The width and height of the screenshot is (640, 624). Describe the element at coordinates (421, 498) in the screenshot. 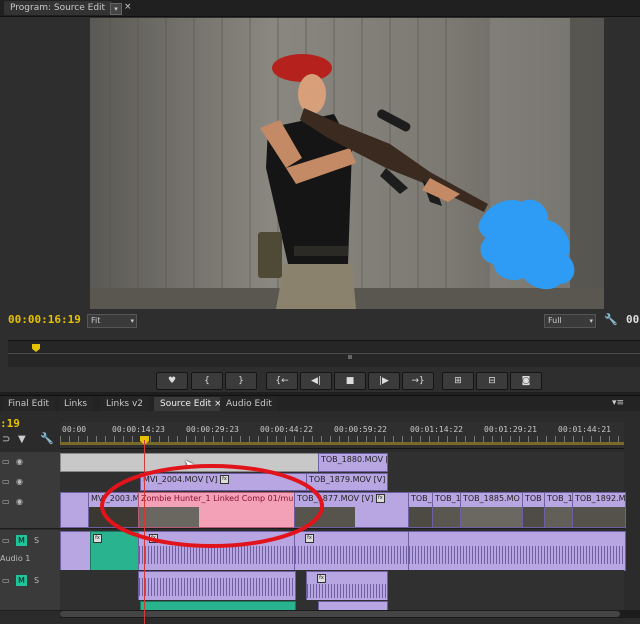

I see `clip-label: TOB_` at that location.